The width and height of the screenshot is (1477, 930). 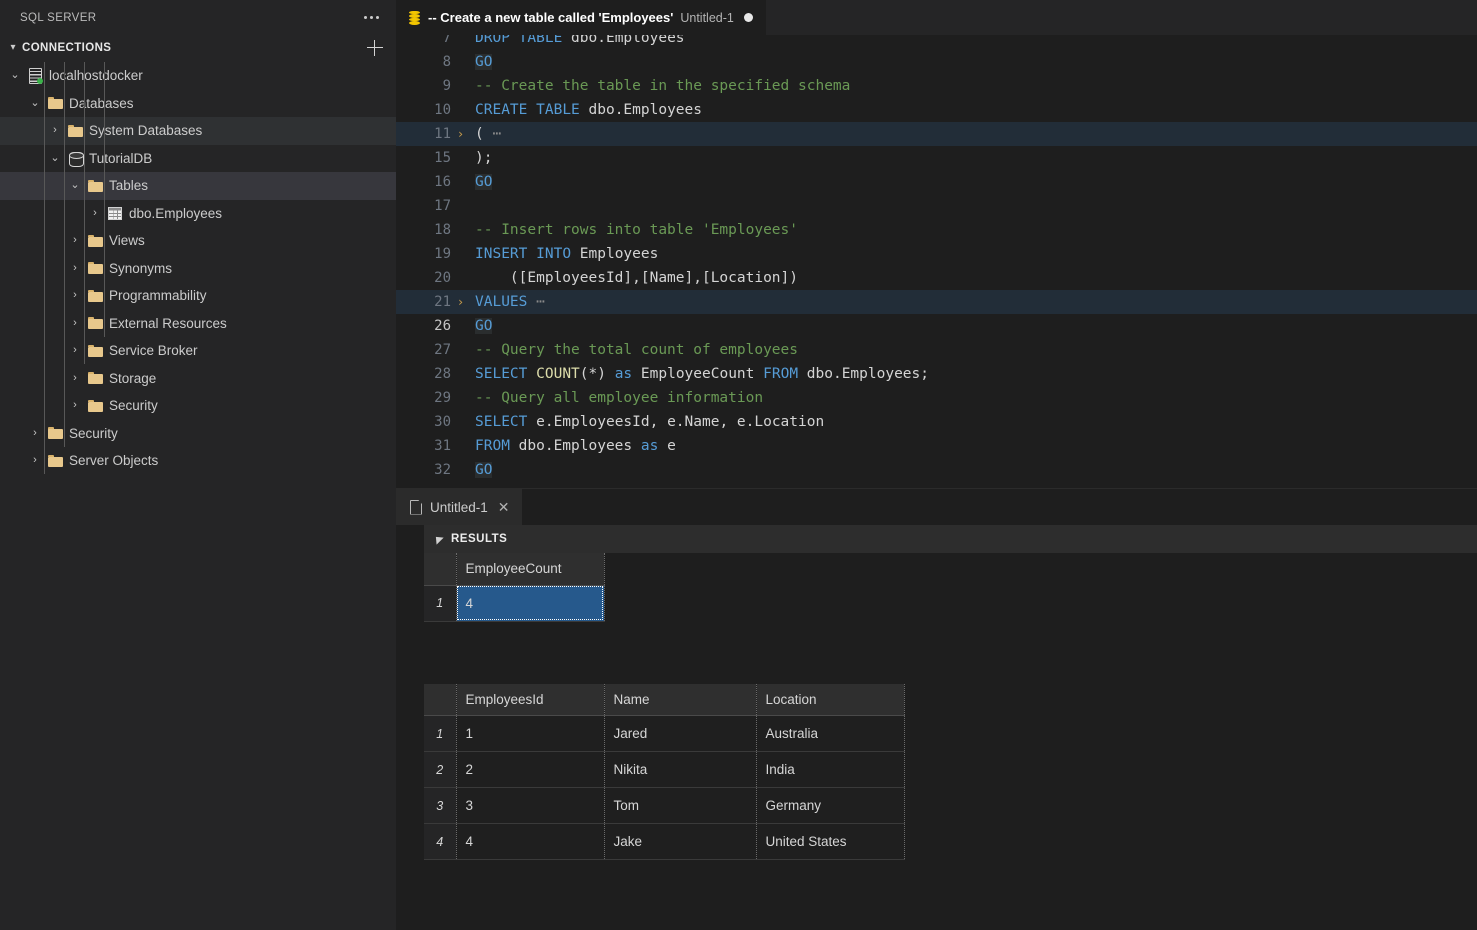 What do you see at coordinates (830, 699) in the screenshot?
I see `column-header-location: Location` at bounding box center [830, 699].